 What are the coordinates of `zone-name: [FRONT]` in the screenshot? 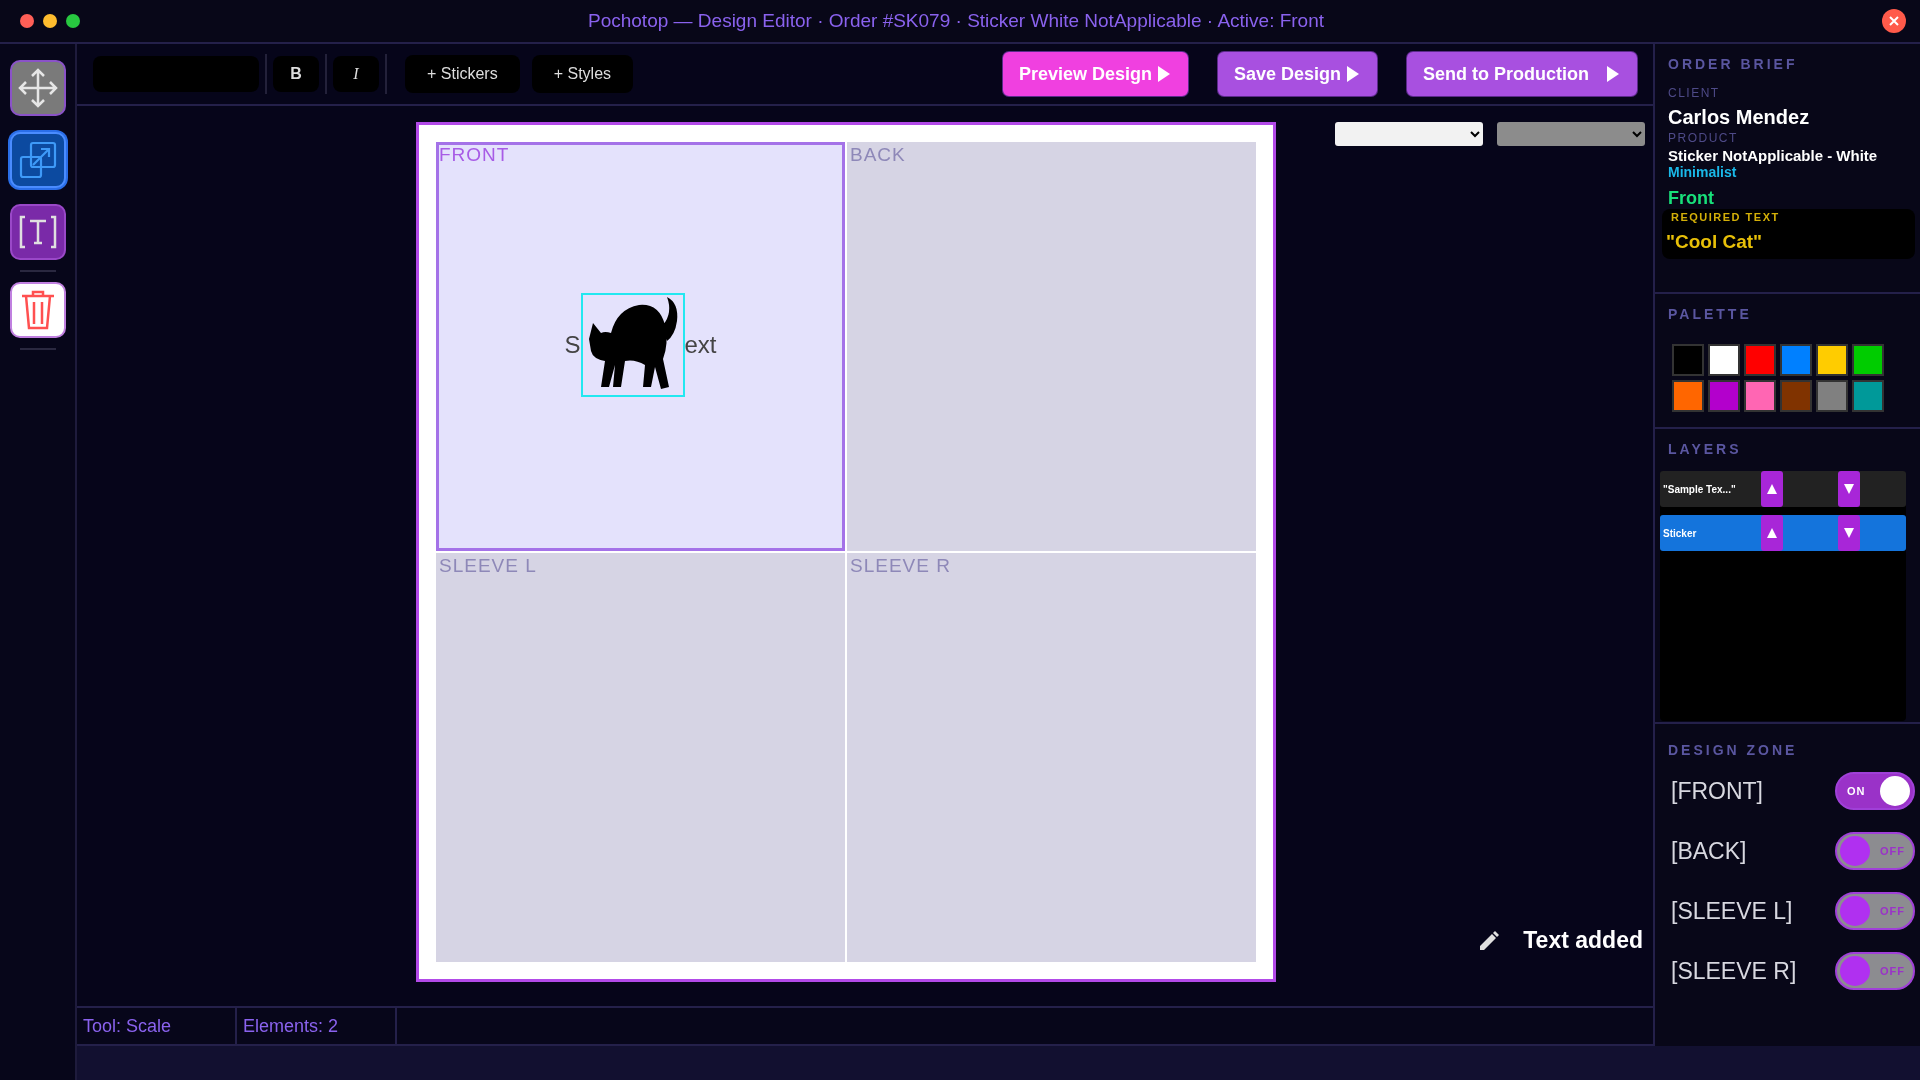 It's located at (1717, 791).